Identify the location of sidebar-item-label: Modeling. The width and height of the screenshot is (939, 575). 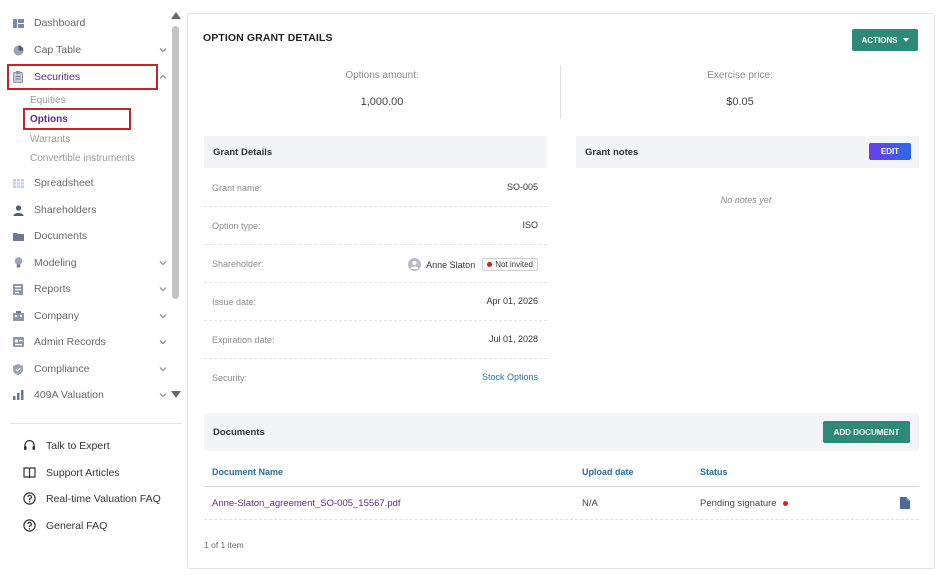
(55, 263).